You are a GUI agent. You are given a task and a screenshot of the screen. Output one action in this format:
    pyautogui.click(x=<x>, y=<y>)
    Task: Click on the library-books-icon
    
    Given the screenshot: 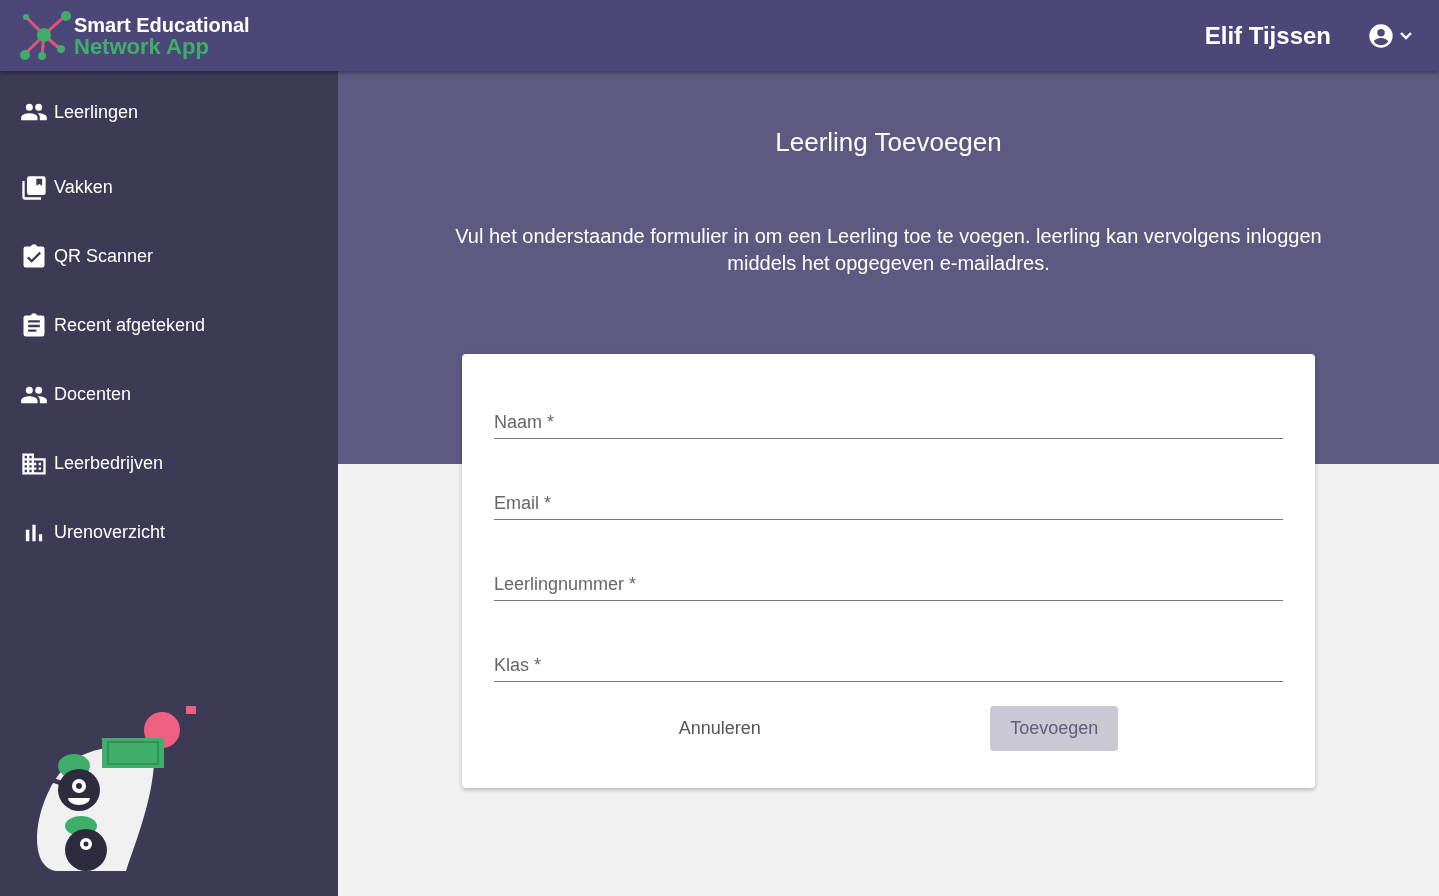 What is the action you would take?
    pyautogui.click(x=34, y=187)
    